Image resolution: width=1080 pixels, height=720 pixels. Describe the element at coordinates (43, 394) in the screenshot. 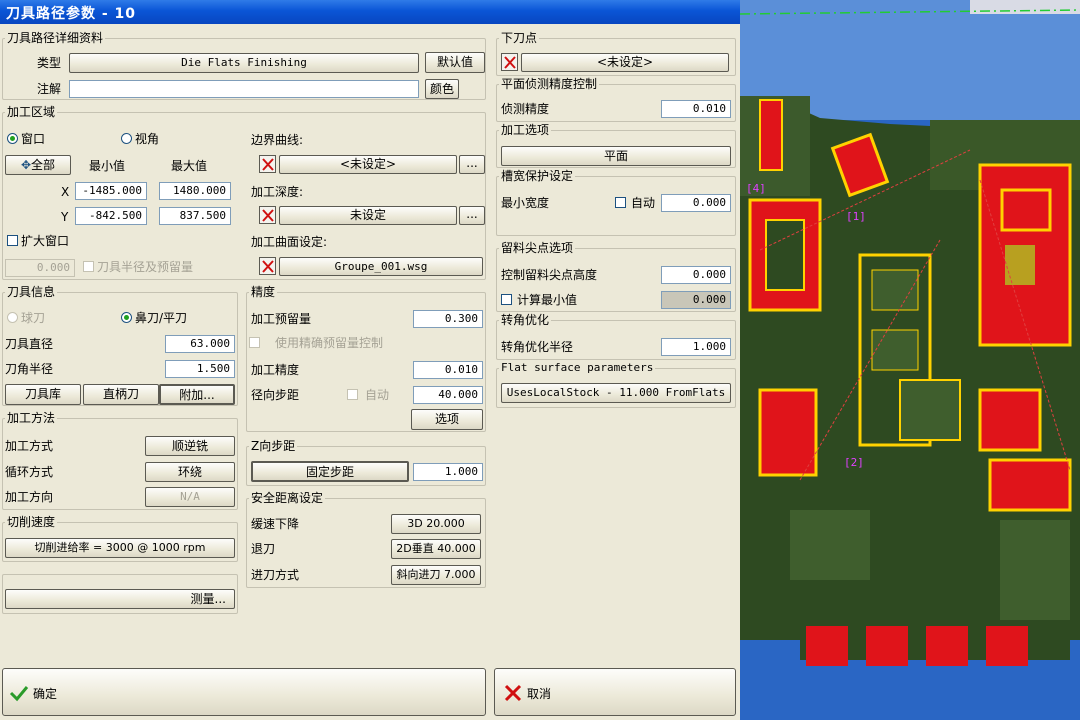

I see `tool-library-button: 刀具库` at that location.